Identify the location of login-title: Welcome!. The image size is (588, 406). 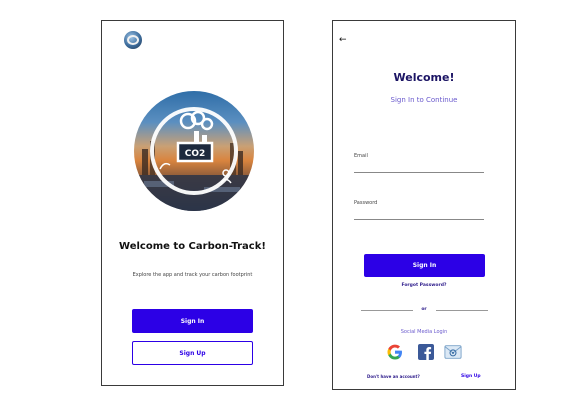
(424, 77).